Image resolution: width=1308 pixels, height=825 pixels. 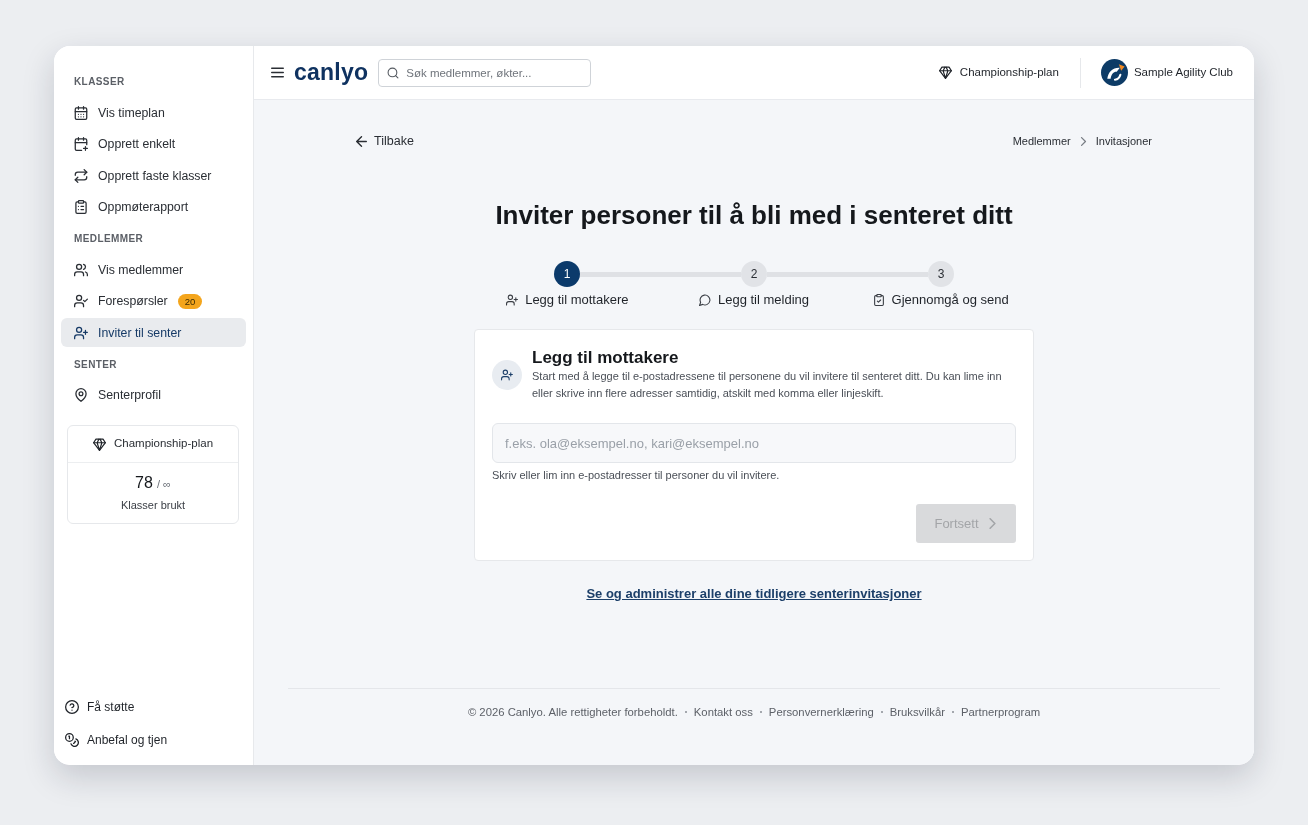 What do you see at coordinates (1166, 72) in the screenshot?
I see `club-menu: Sample Agility Club` at bounding box center [1166, 72].